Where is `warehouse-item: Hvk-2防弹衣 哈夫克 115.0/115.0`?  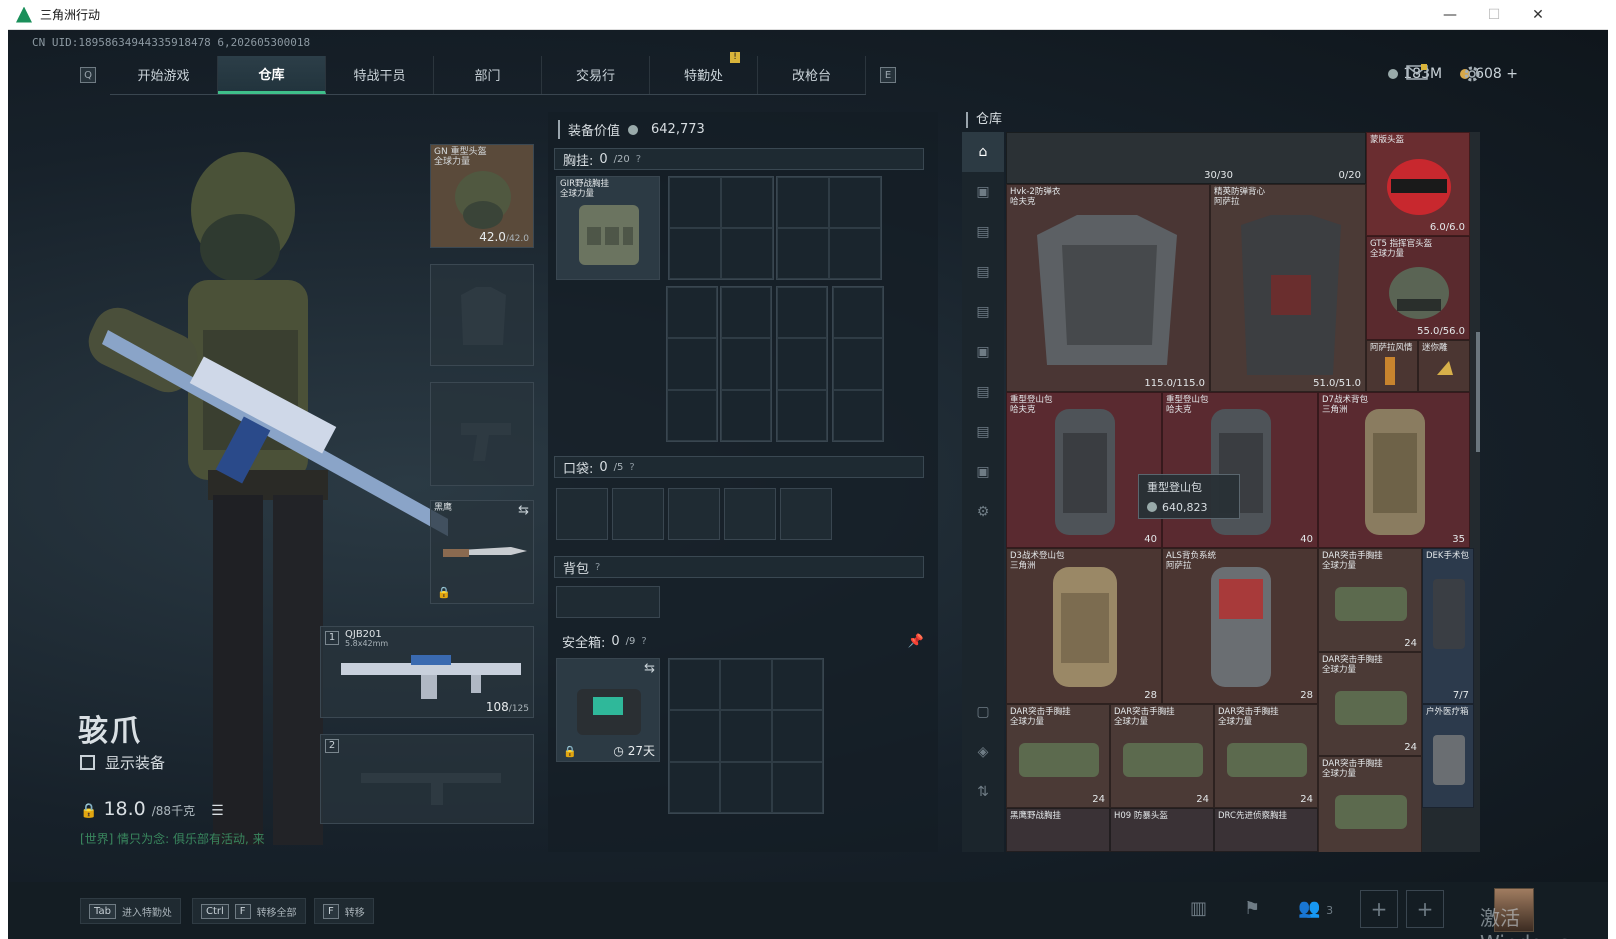
warehouse-item: Hvk-2防弹衣 哈夫克 115.0/115.0 is located at coordinates (1108, 288).